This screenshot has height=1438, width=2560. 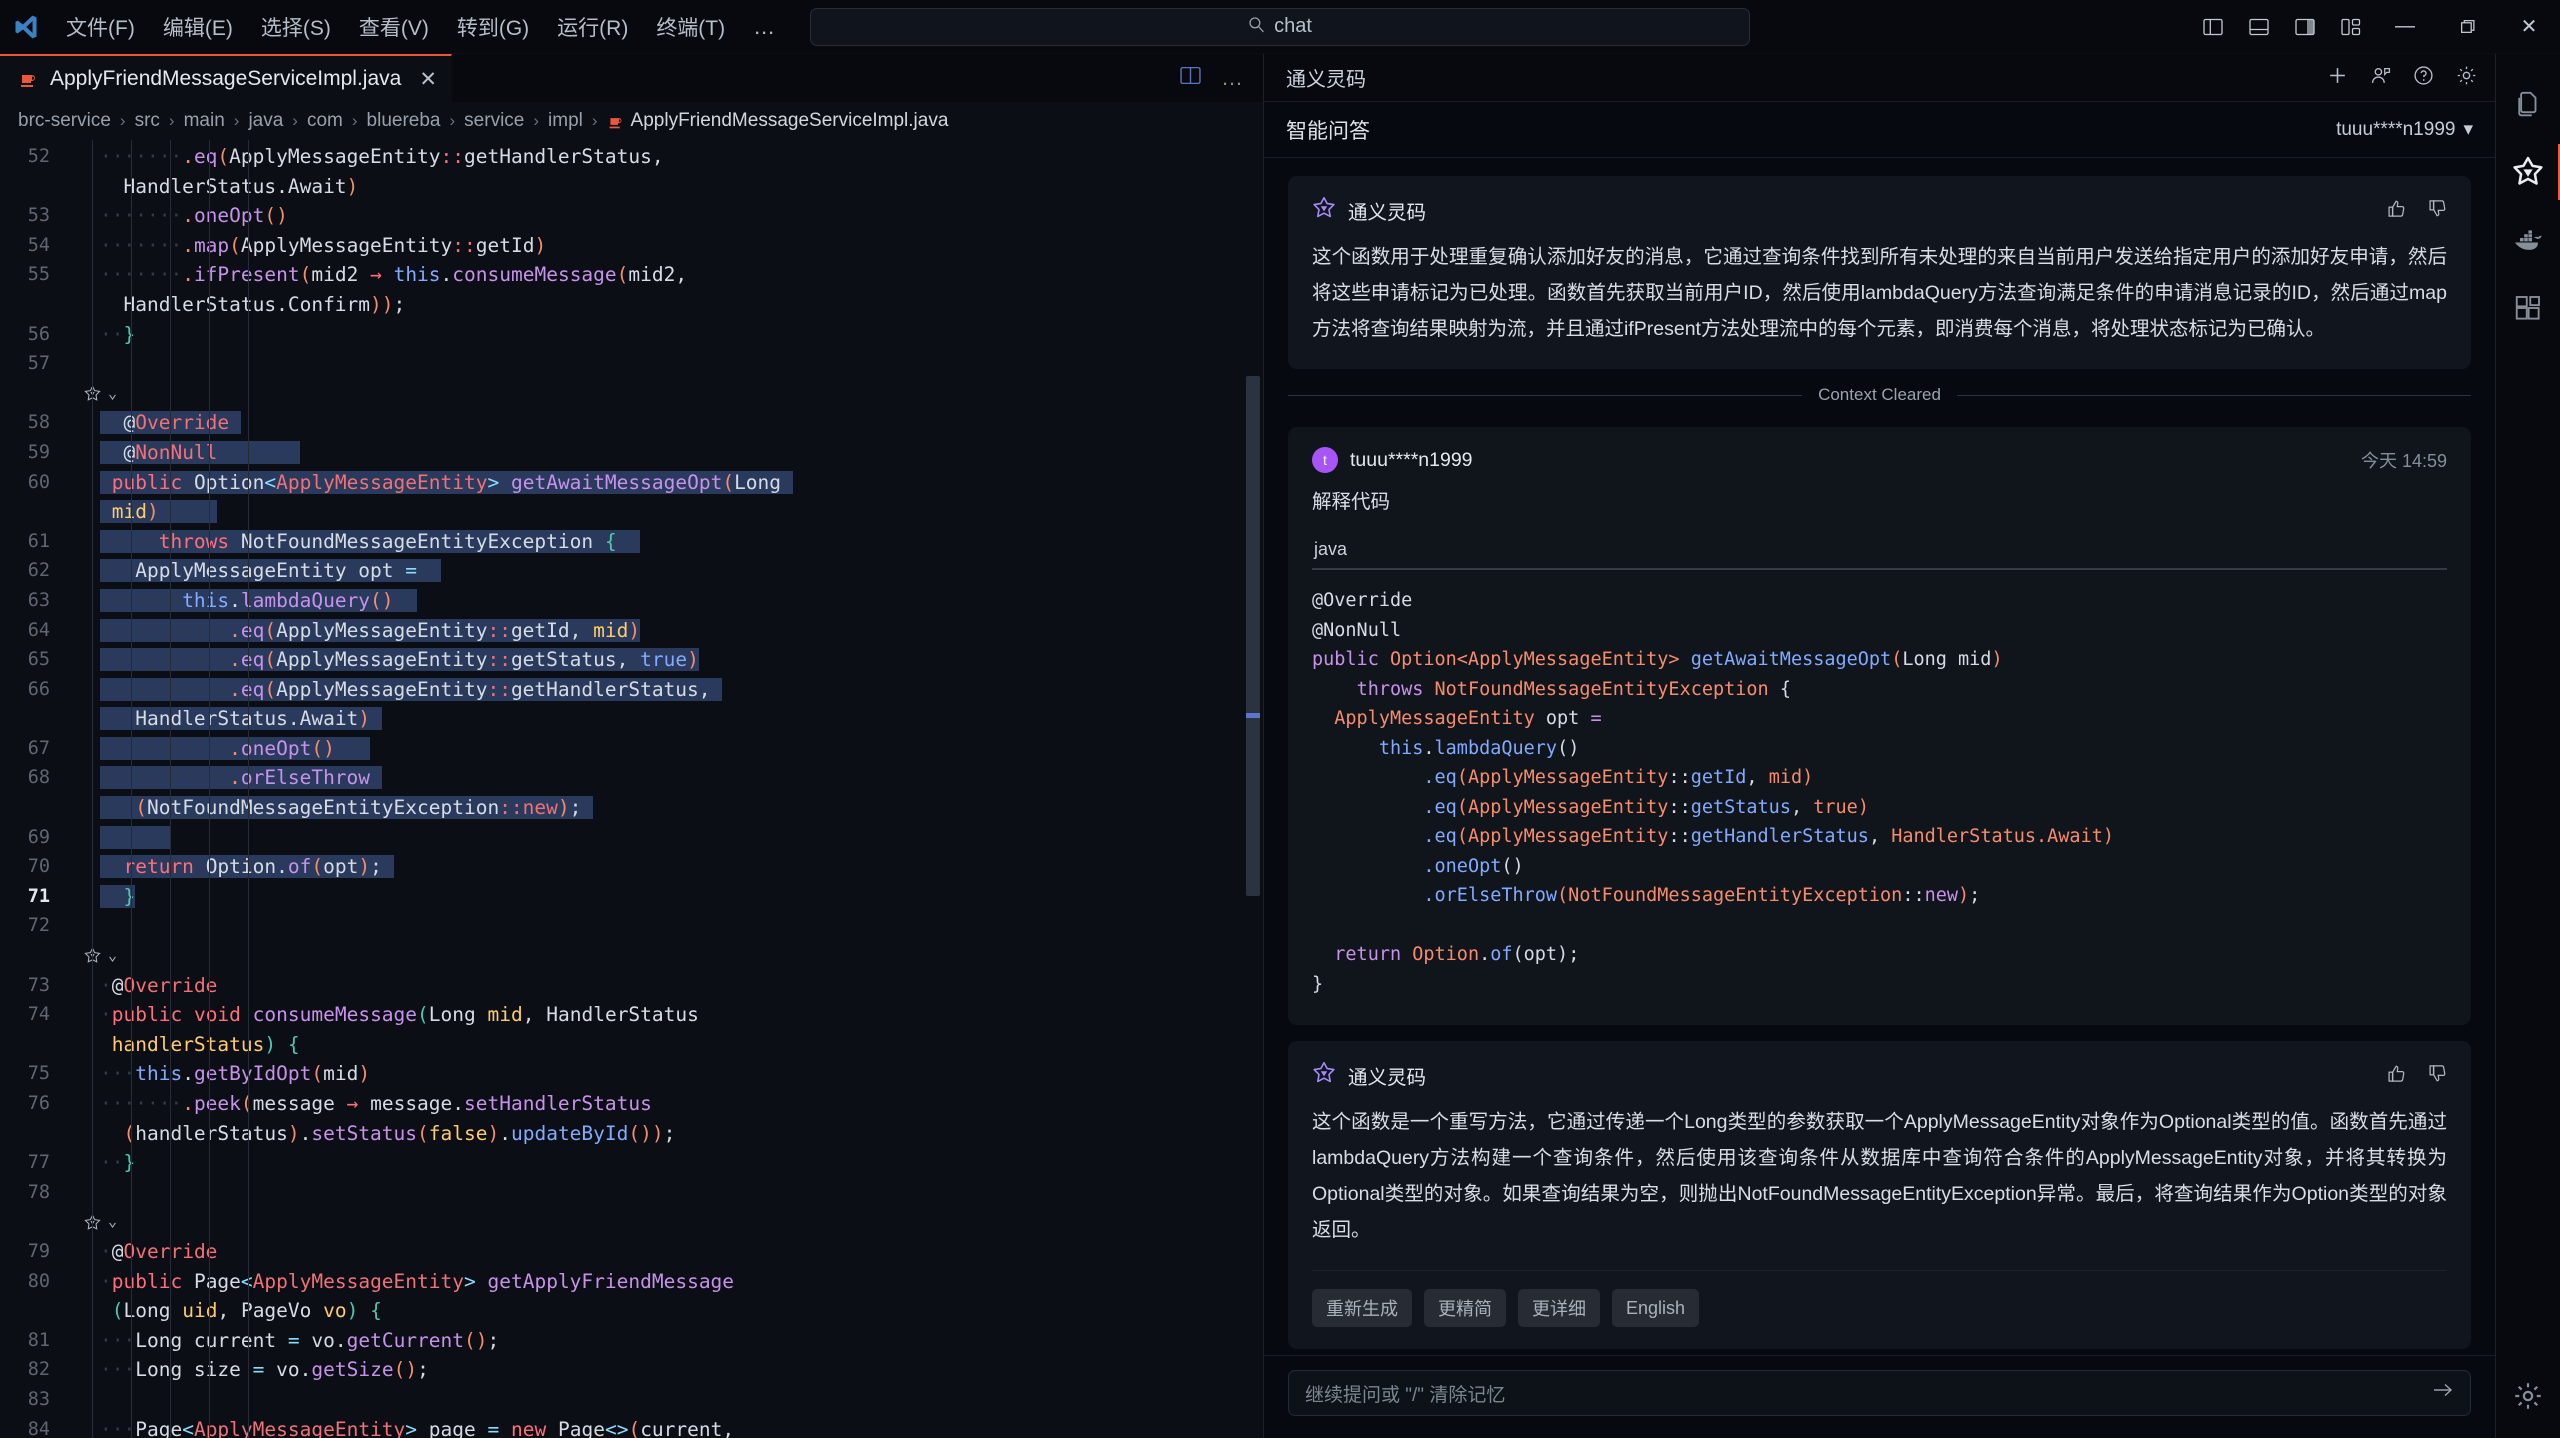 I want to click on menu-edit: 编辑(E), so click(x=198, y=27).